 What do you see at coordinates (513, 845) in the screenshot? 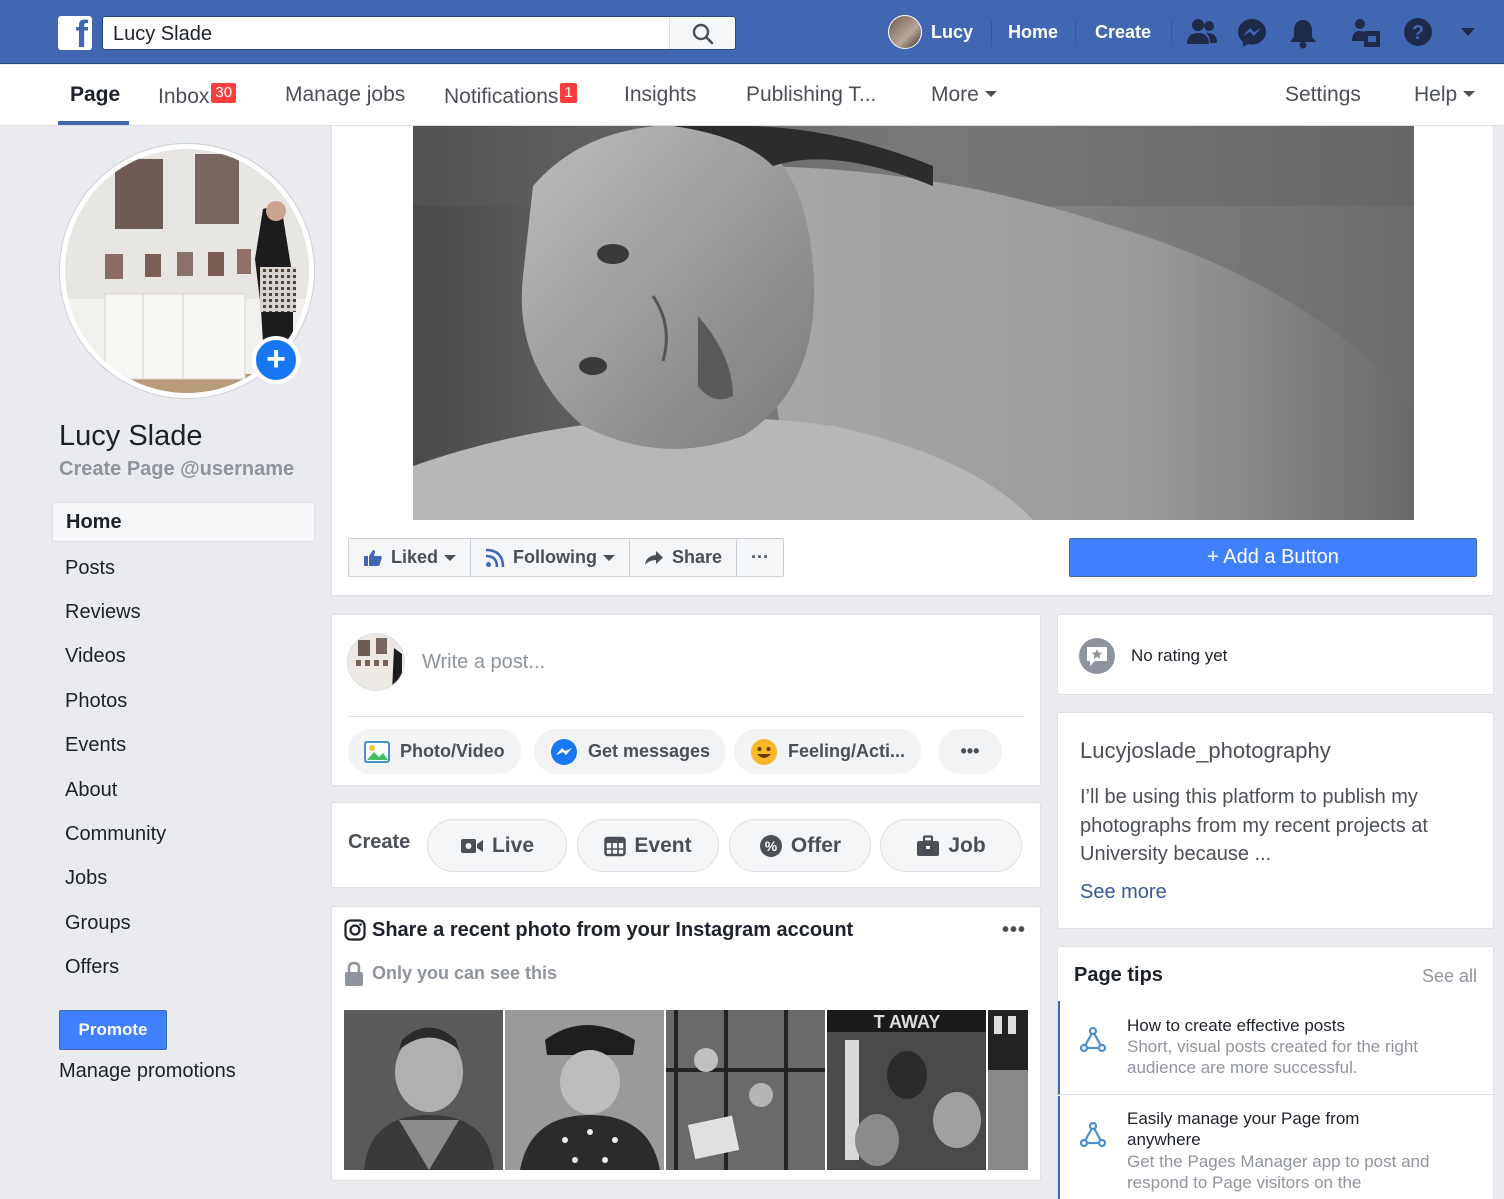
I see `live-label: Live` at bounding box center [513, 845].